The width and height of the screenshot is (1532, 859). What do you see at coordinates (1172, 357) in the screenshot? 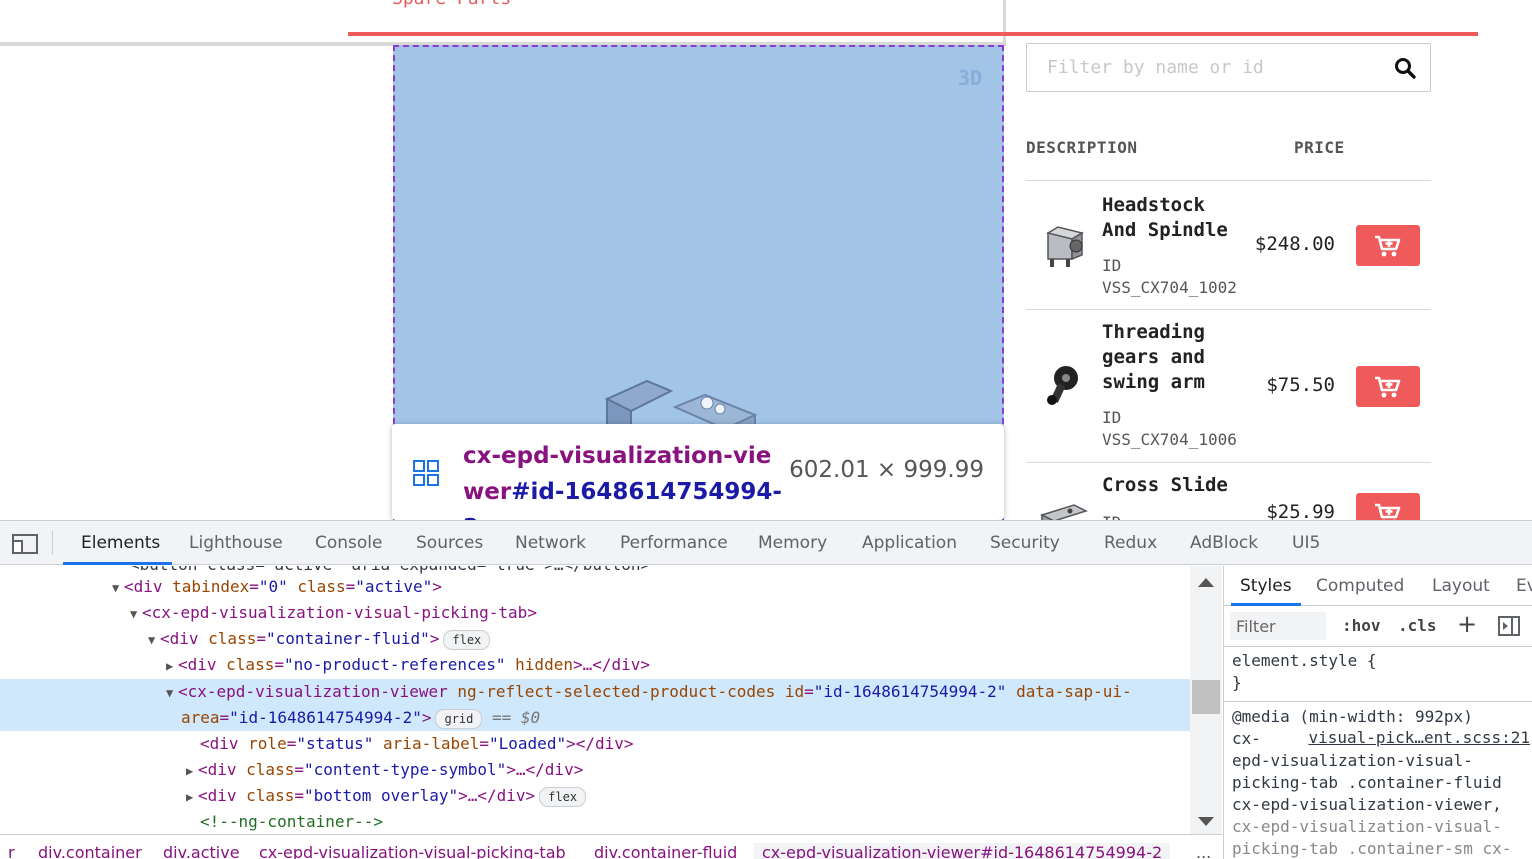
I see `product-name: Threading gears and swing arm` at bounding box center [1172, 357].